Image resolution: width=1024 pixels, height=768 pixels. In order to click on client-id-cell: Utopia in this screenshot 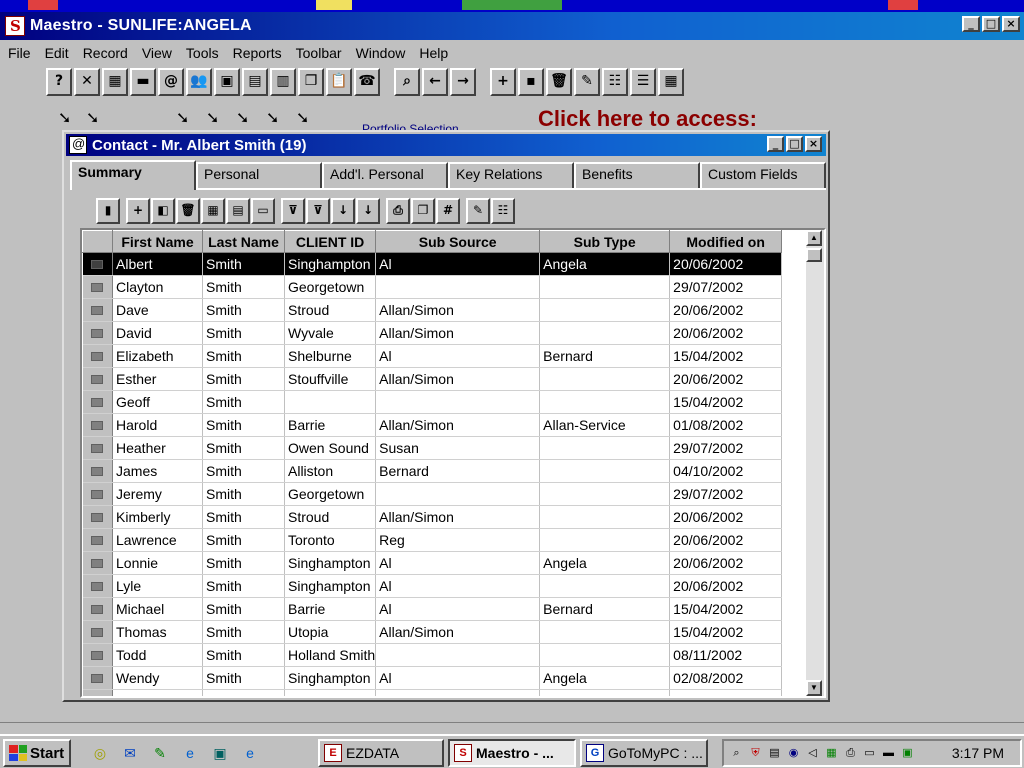, I will do `click(330, 632)`.